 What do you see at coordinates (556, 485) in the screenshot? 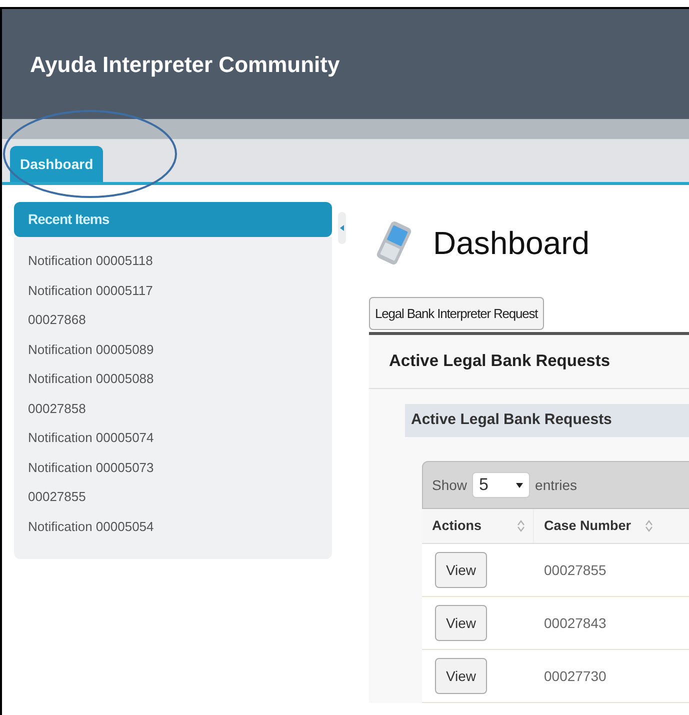
I see `entries-label: entries` at bounding box center [556, 485].